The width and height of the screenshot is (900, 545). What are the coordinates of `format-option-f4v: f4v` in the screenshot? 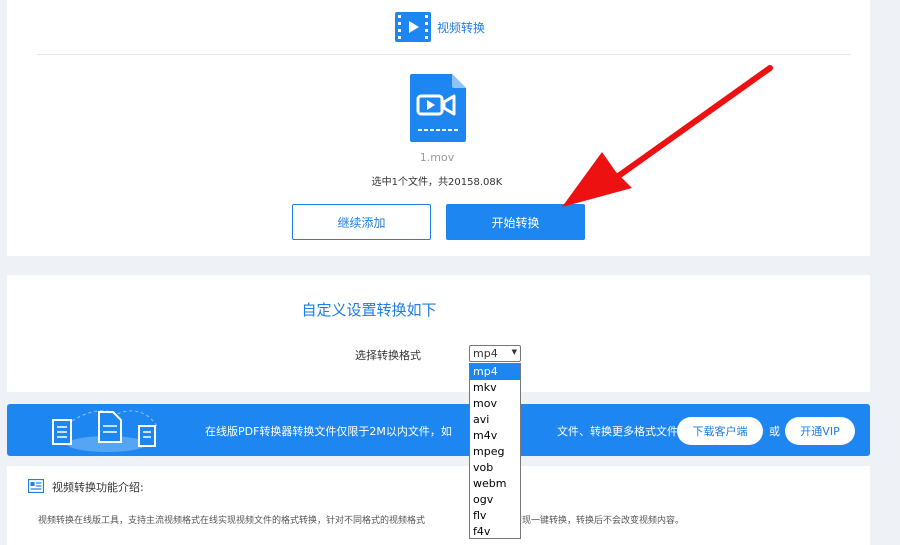 It's located at (495, 532).